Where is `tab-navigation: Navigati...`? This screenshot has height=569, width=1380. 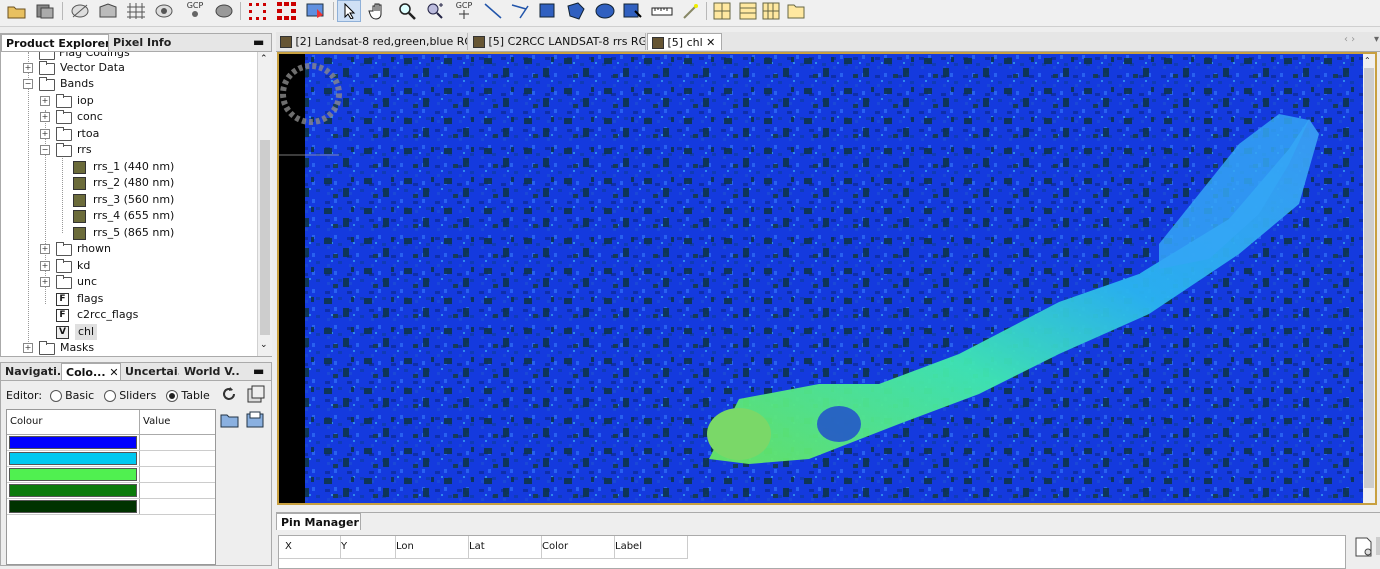 tab-navigation: Navigati... is located at coordinates (31, 371).